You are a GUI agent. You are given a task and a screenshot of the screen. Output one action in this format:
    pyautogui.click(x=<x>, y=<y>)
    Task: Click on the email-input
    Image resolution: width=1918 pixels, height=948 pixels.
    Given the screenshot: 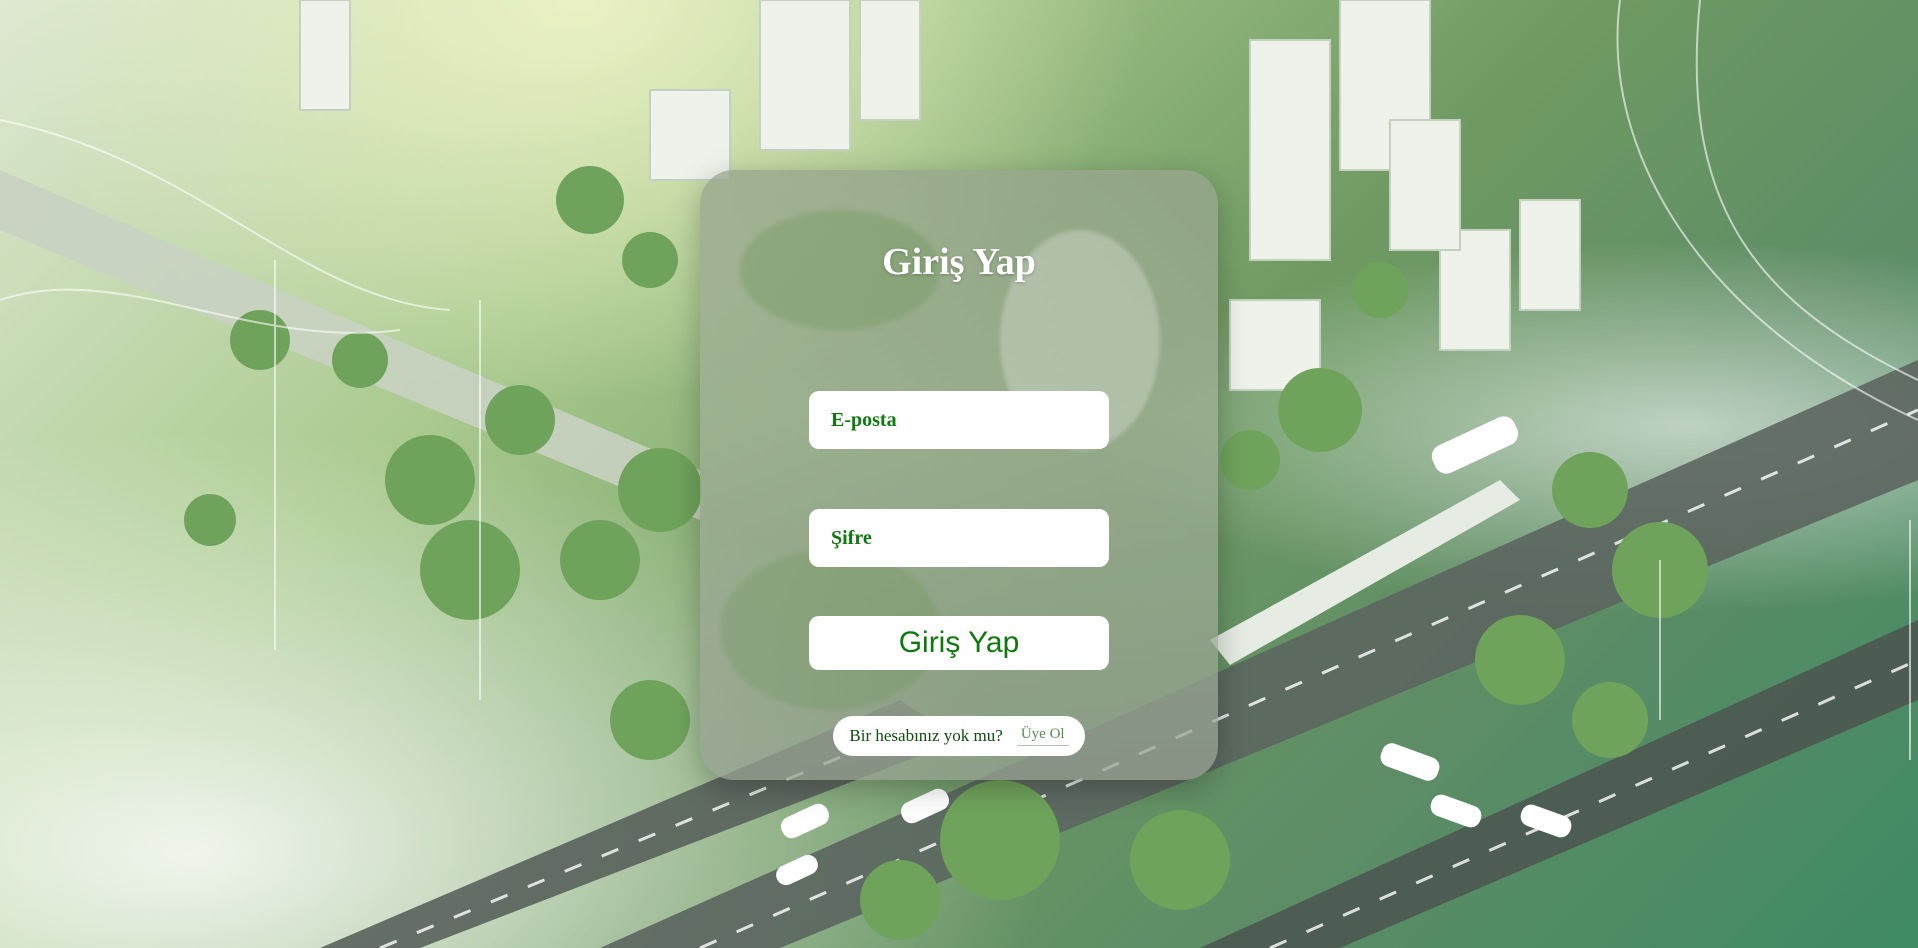 What is the action you would take?
    pyautogui.click(x=959, y=420)
    